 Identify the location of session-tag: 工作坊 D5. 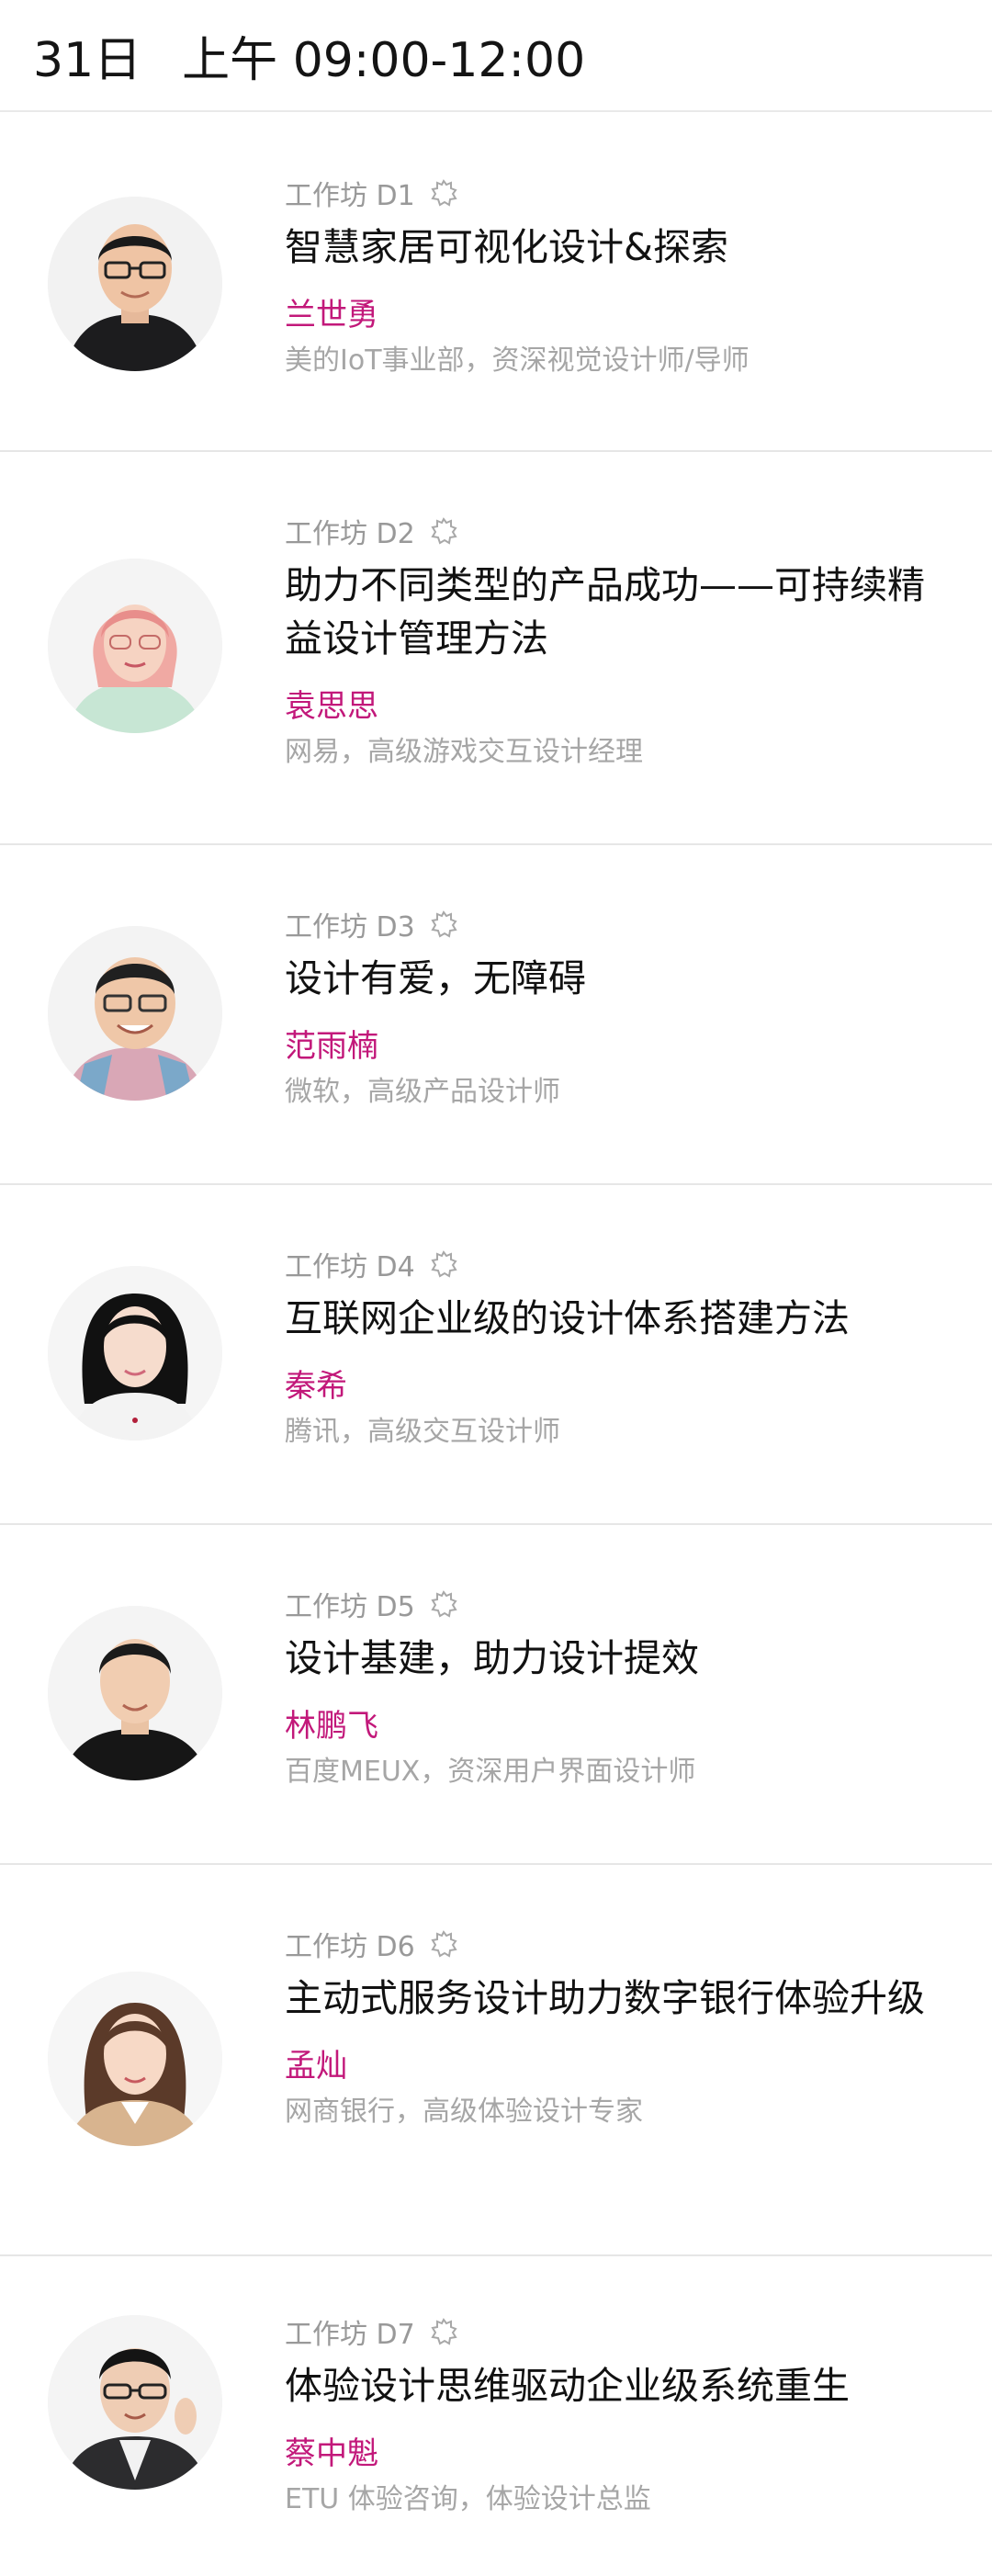
(638, 1604).